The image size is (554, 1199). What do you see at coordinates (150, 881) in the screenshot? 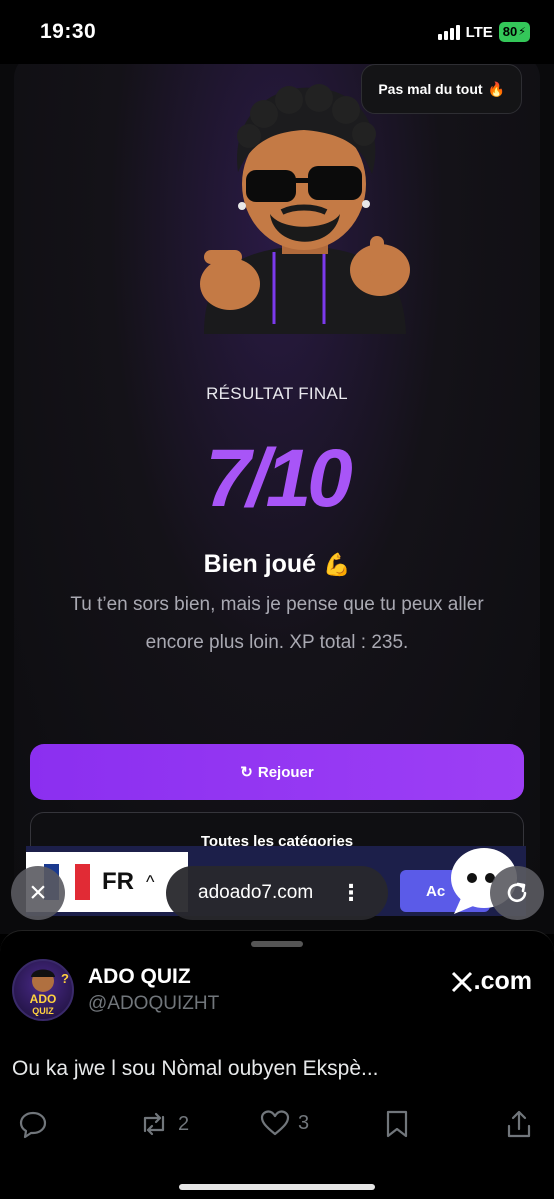
I see `chevron-up-icon: ^` at bounding box center [150, 881].